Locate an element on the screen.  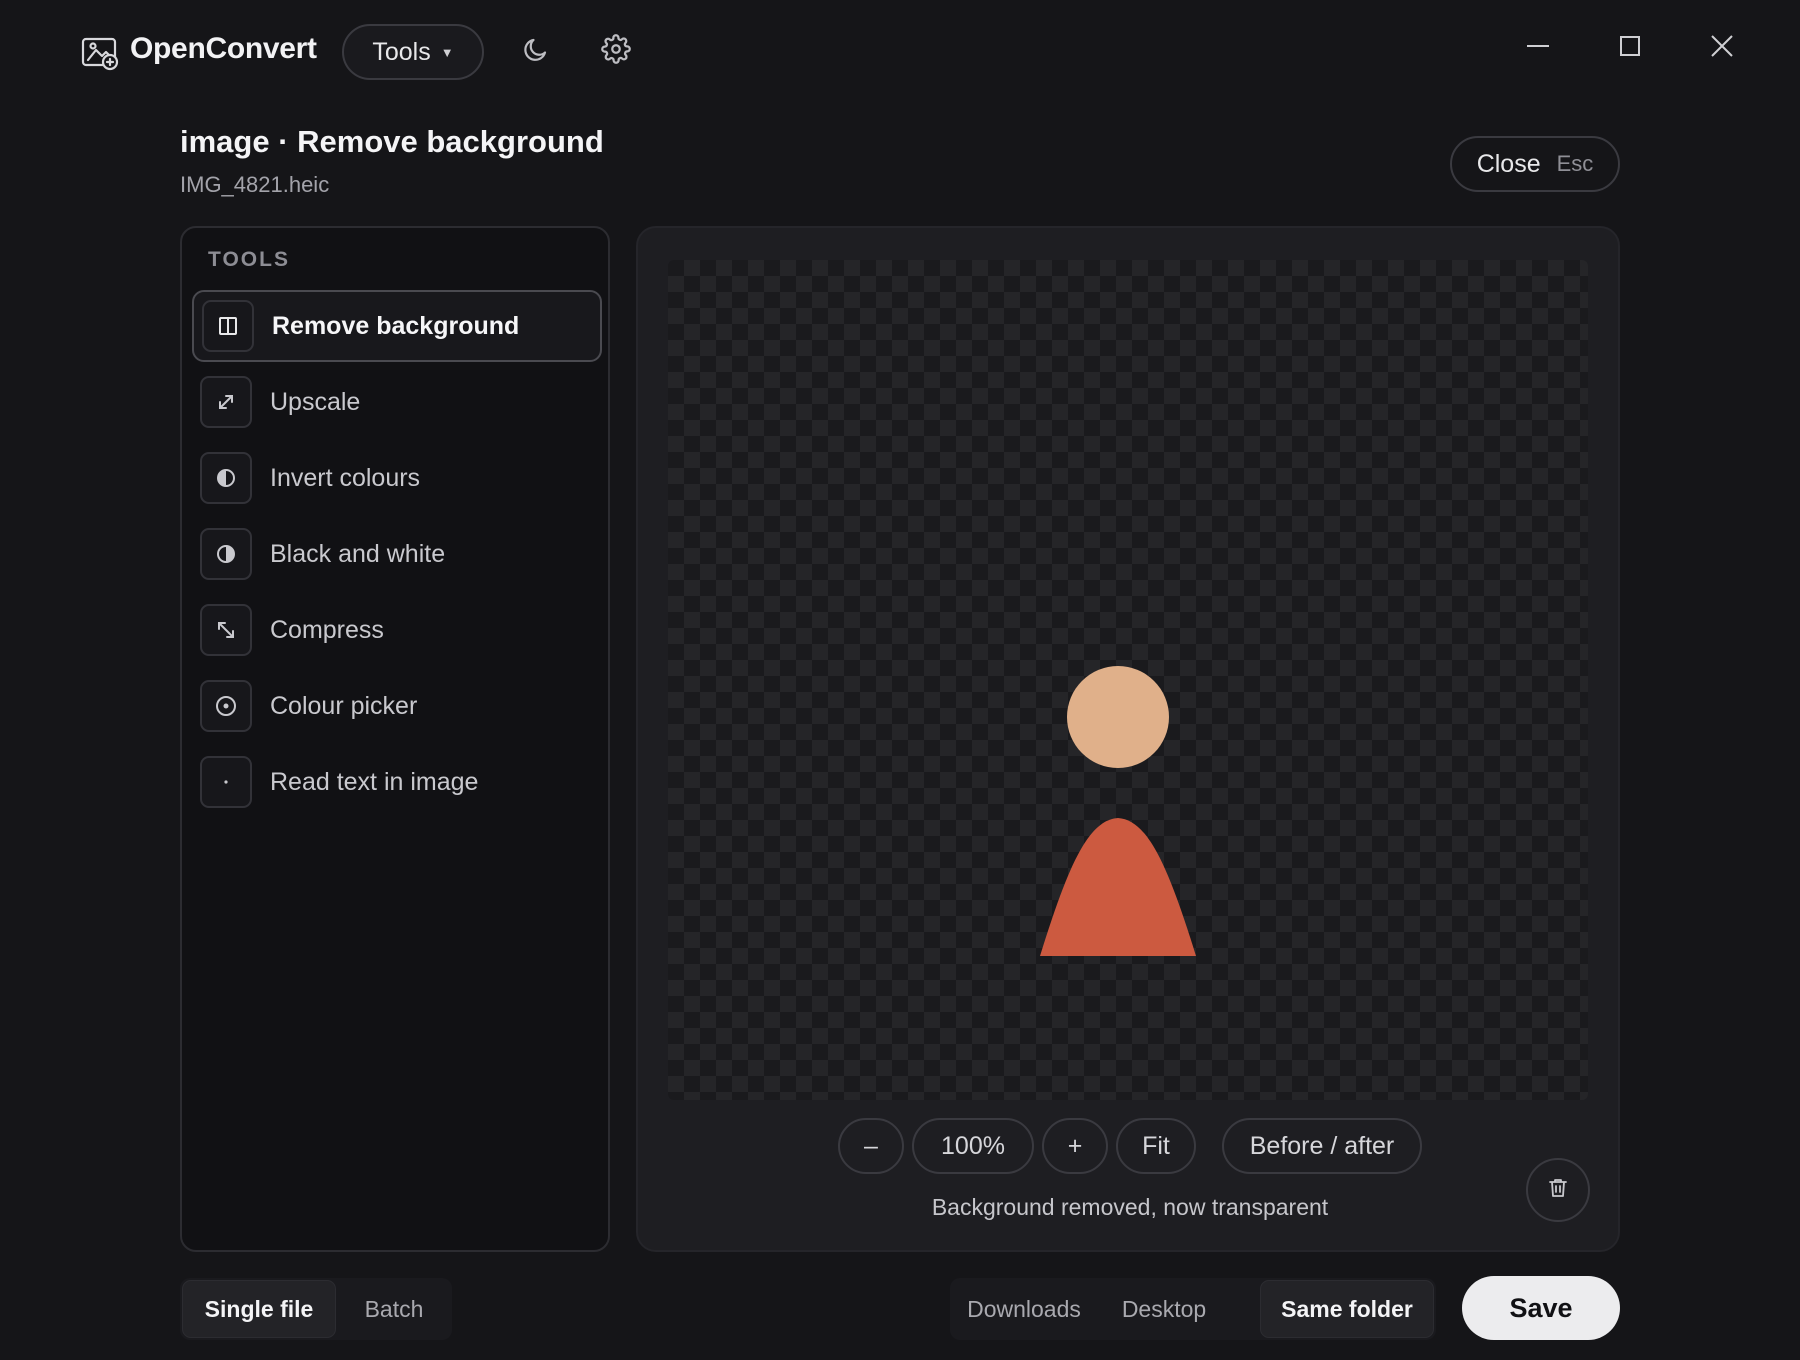
compress-arrows-icon is located at coordinates (226, 630).